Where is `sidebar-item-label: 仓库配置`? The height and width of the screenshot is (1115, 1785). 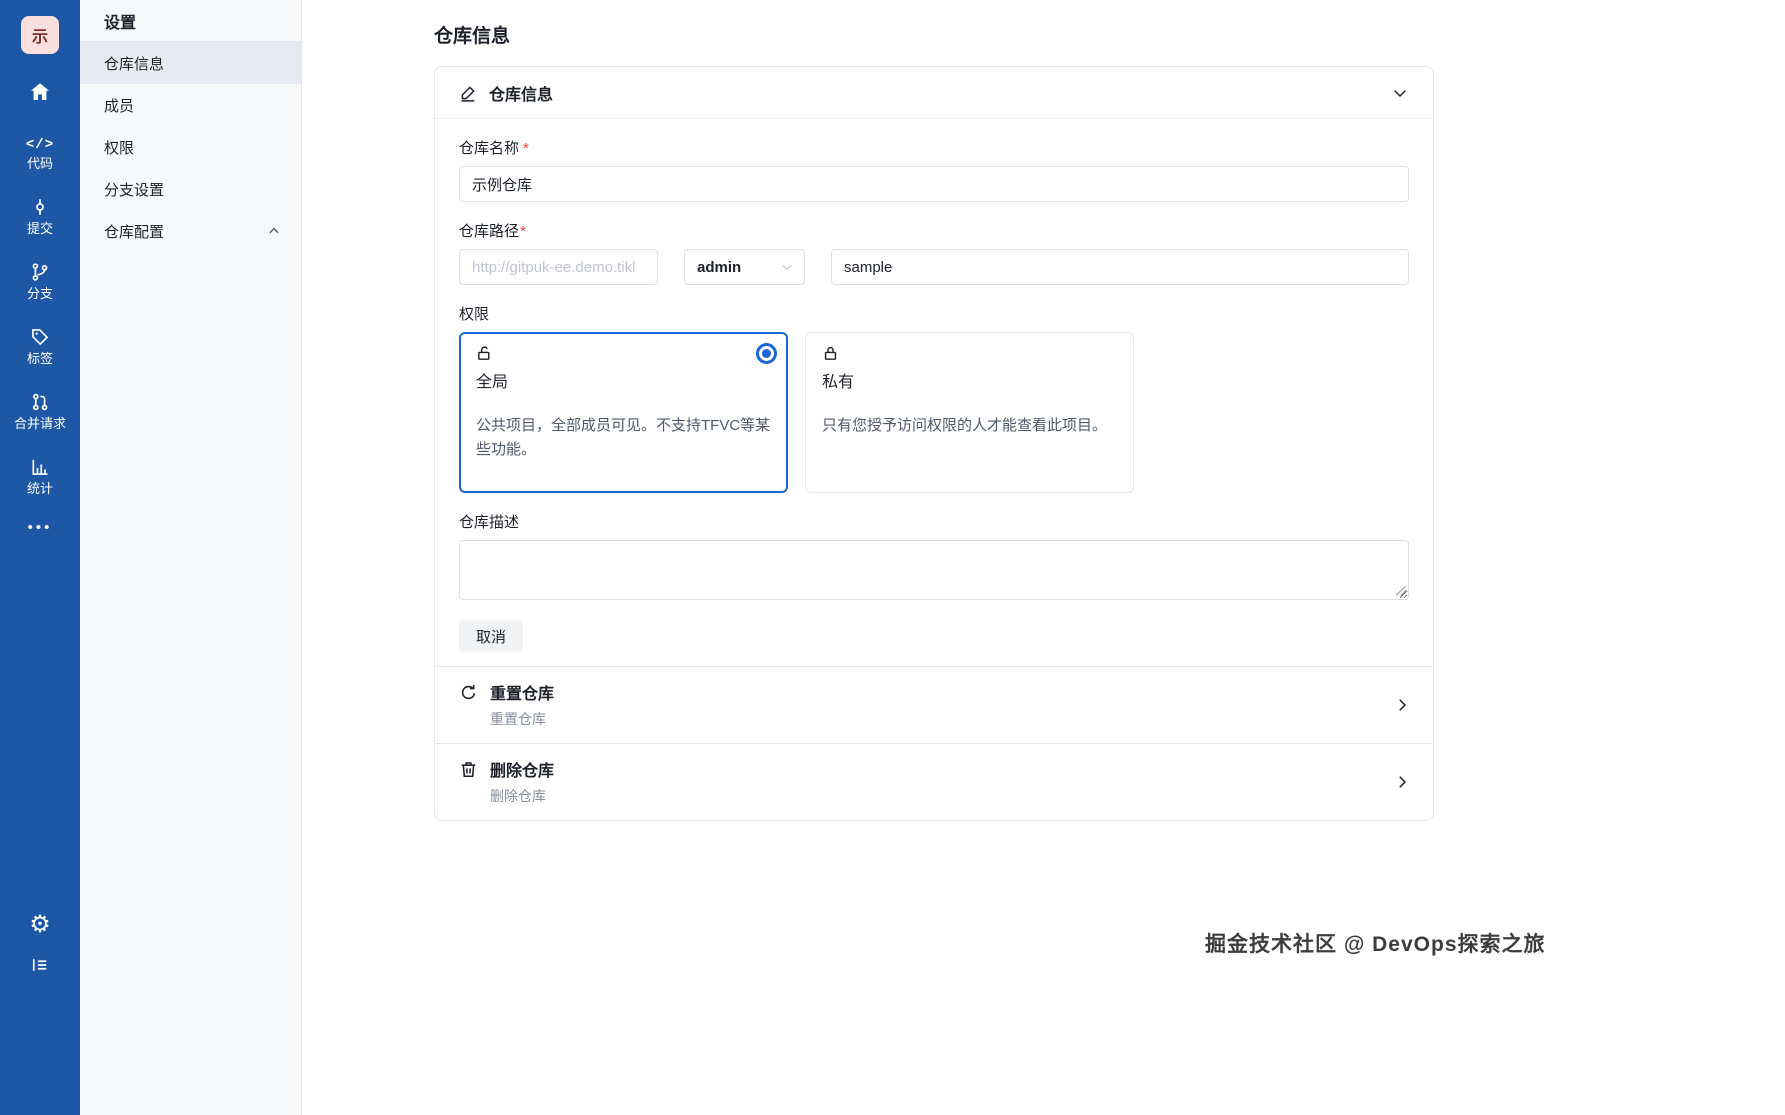
sidebar-item-label: 仓库配置 is located at coordinates (134, 232).